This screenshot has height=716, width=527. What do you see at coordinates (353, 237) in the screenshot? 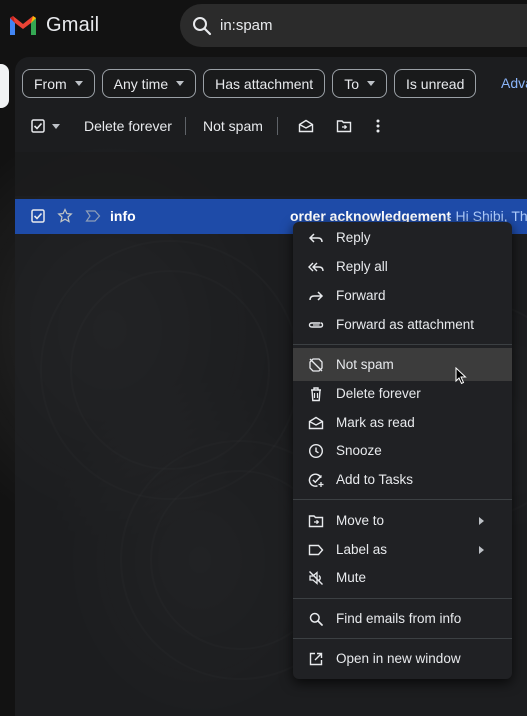
I see `menu-item-label: Reply` at bounding box center [353, 237].